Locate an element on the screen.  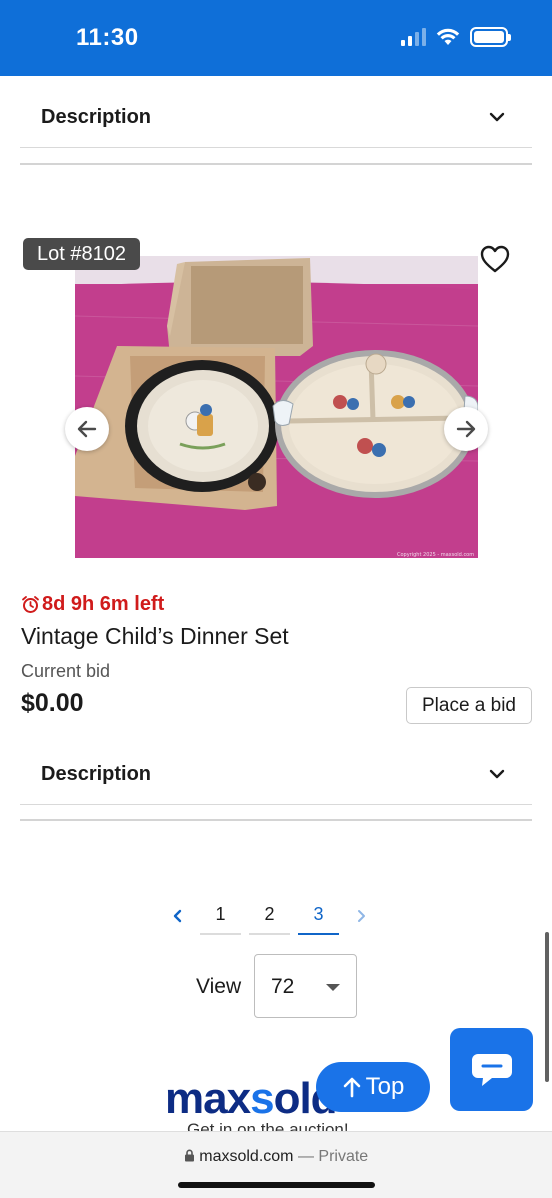
view-selected-value: 72 is located at coordinates (283, 986).